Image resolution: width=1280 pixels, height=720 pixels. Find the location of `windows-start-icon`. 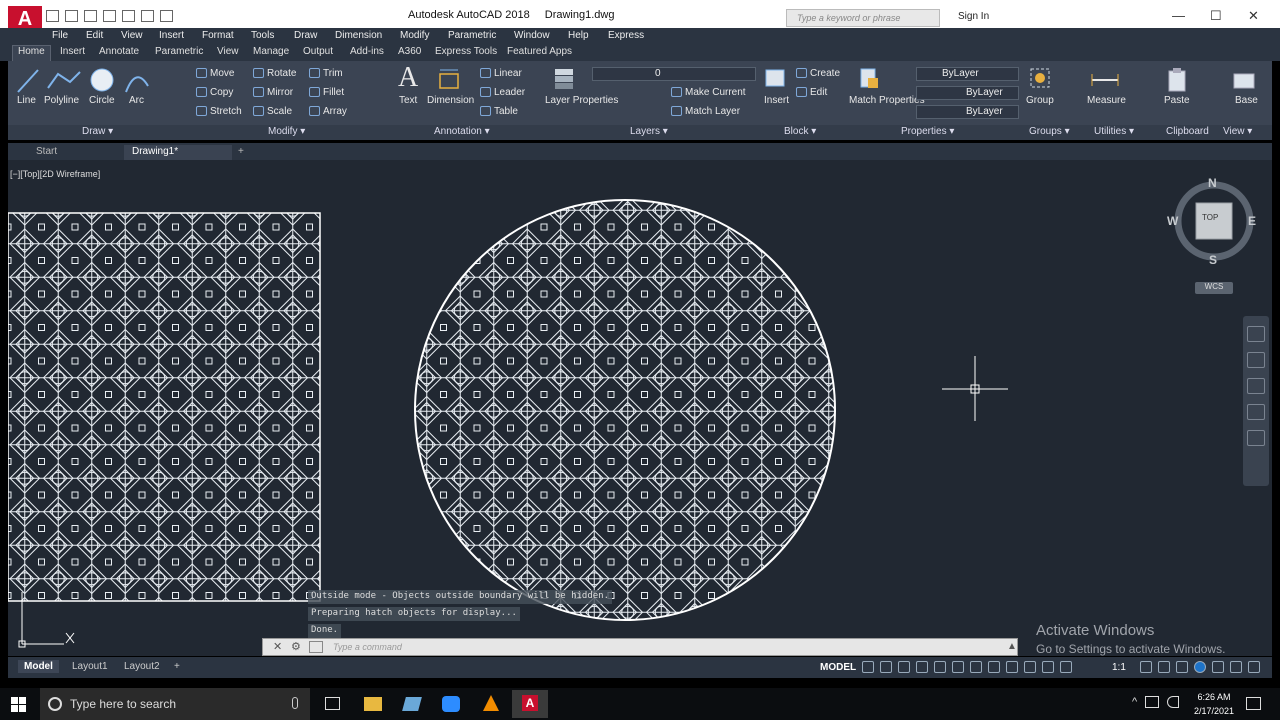

windows-start-icon is located at coordinates (19, 705).